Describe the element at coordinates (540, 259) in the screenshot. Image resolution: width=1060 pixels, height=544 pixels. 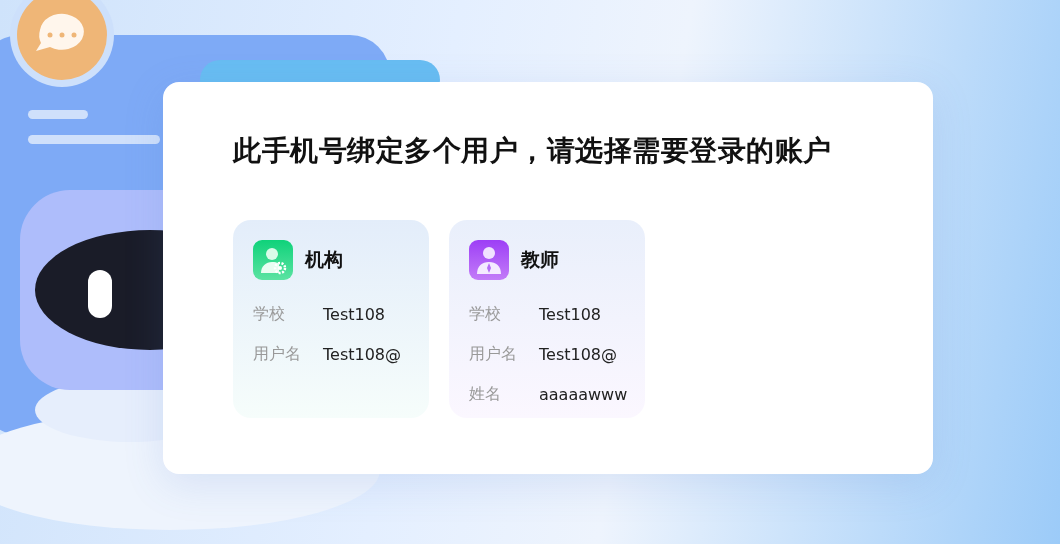
I see `role-name: 教师` at that location.